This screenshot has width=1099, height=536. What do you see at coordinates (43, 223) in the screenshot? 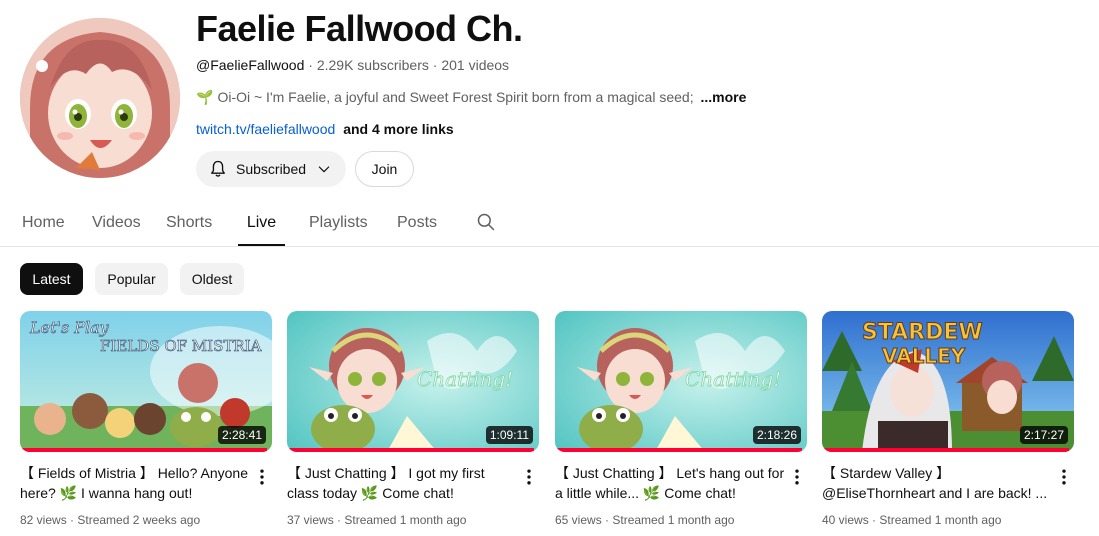
I see `tab-home: Home` at bounding box center [43, 223].